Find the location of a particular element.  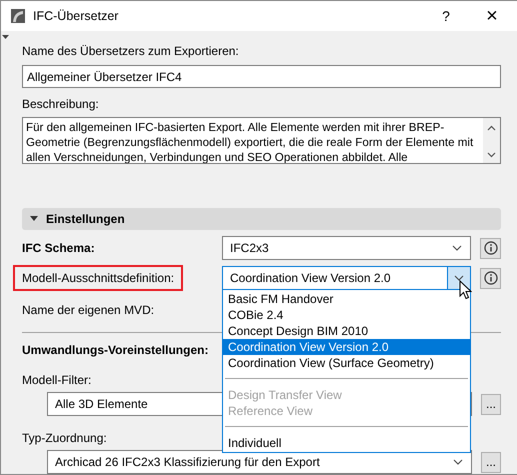

app-icon is located at coordinates (18, 16).